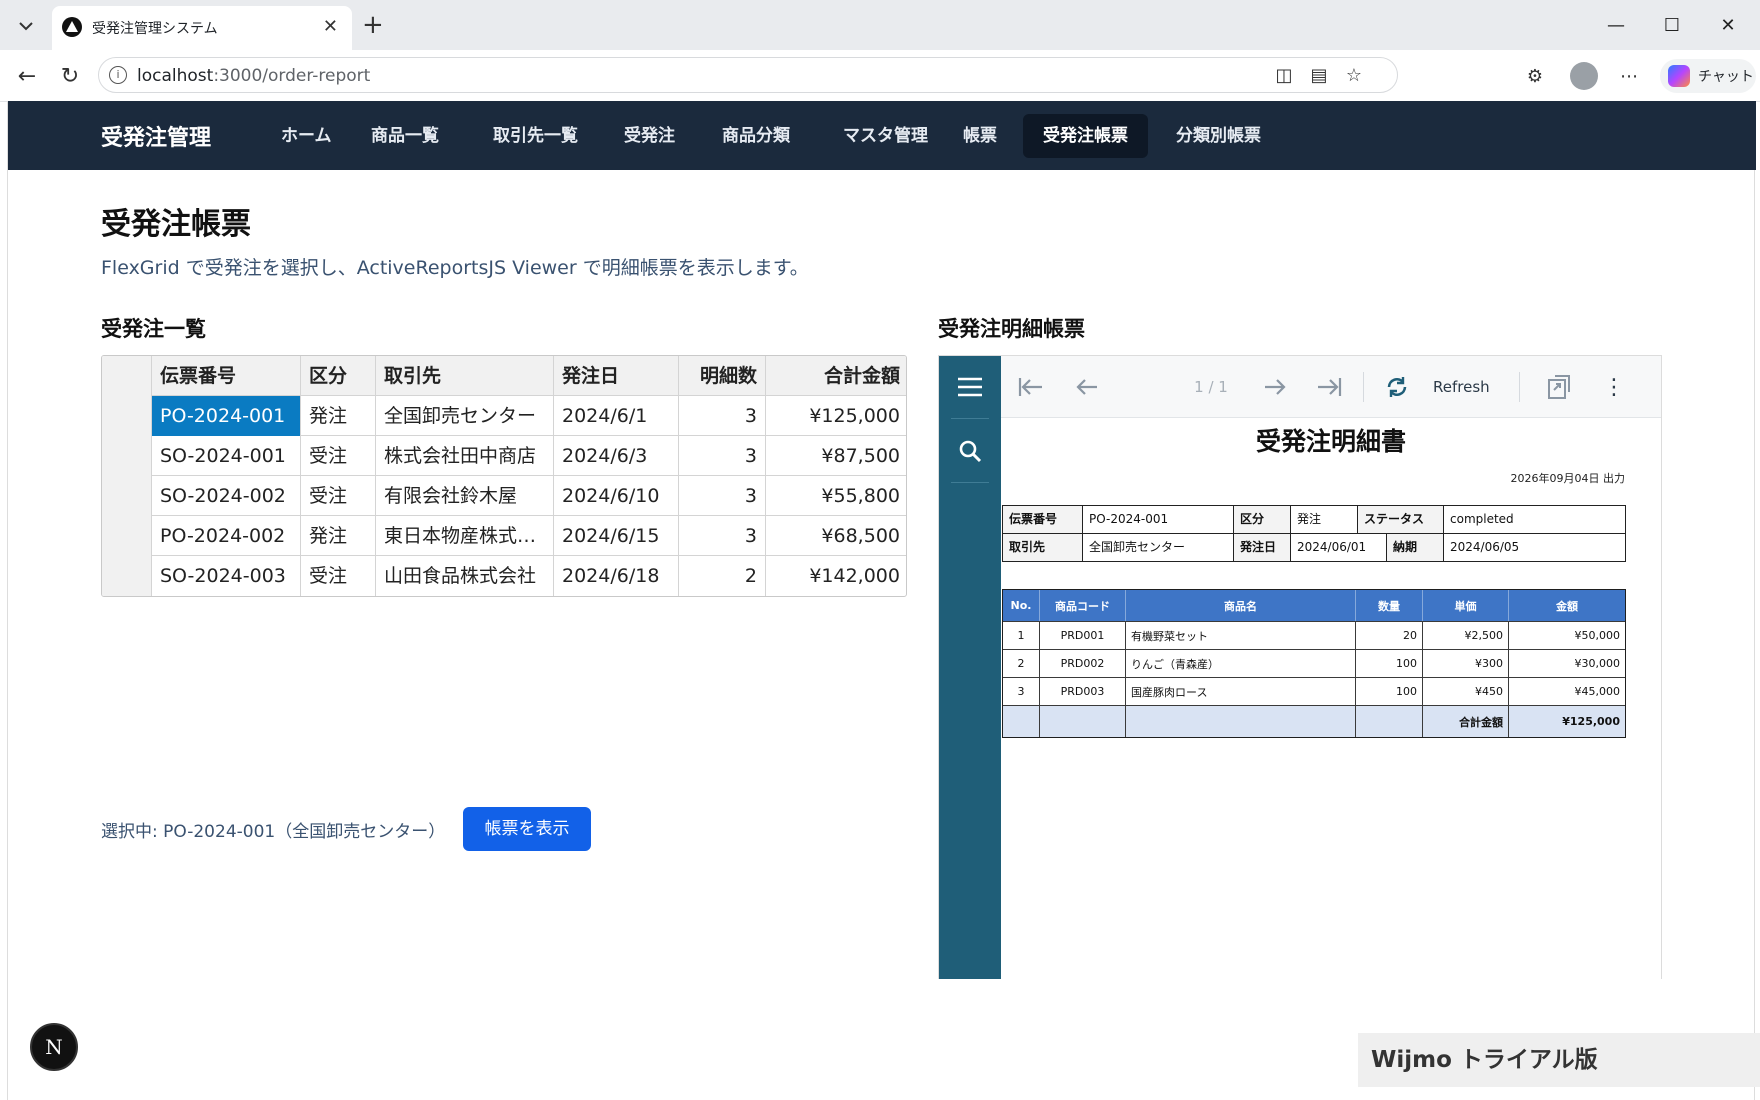 The height and width of the screenshot is (1100, 1760). Describe the element at coordinates (1329, 387) in the screenshot. I see `last-page-icon` at that location.